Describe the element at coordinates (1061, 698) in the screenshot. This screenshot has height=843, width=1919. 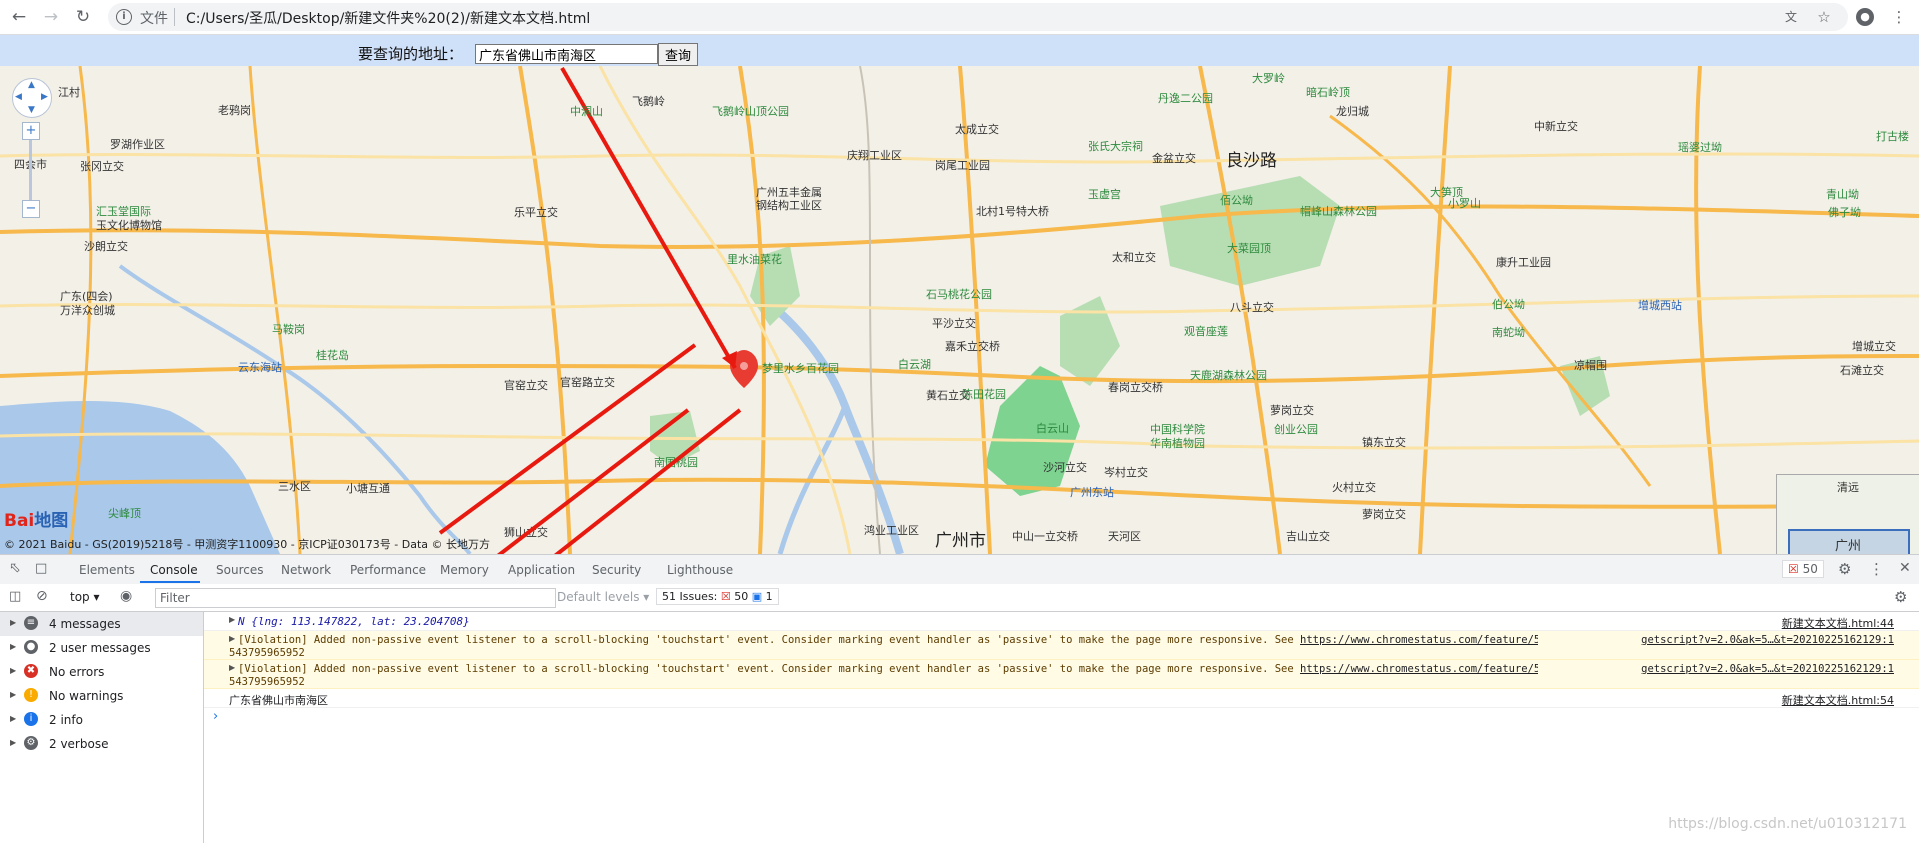
I see `console-message: 广东省佛山市南海区 新建文本文档.html:54` at that location.